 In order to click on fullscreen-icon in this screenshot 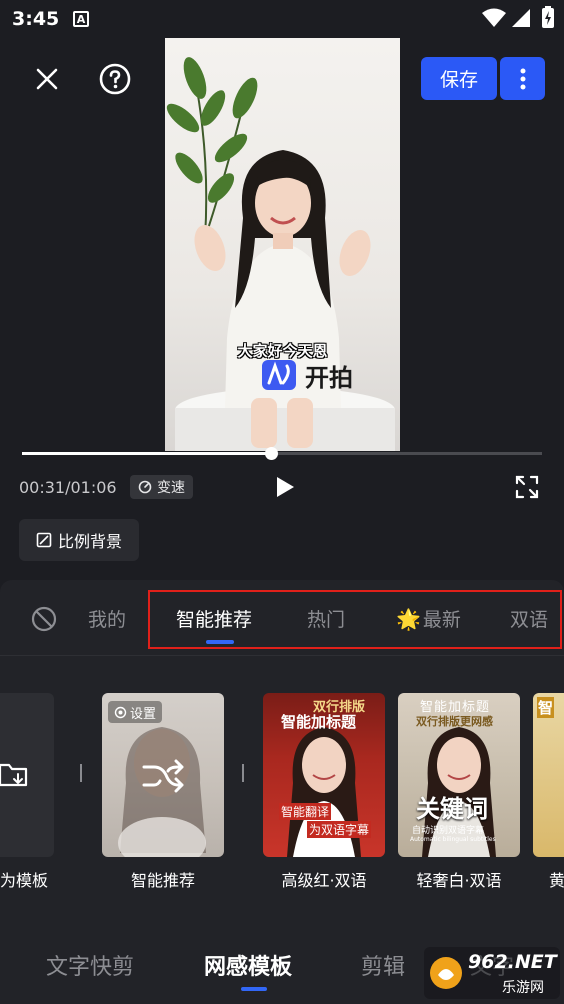, I will do `click(527, 487)`.